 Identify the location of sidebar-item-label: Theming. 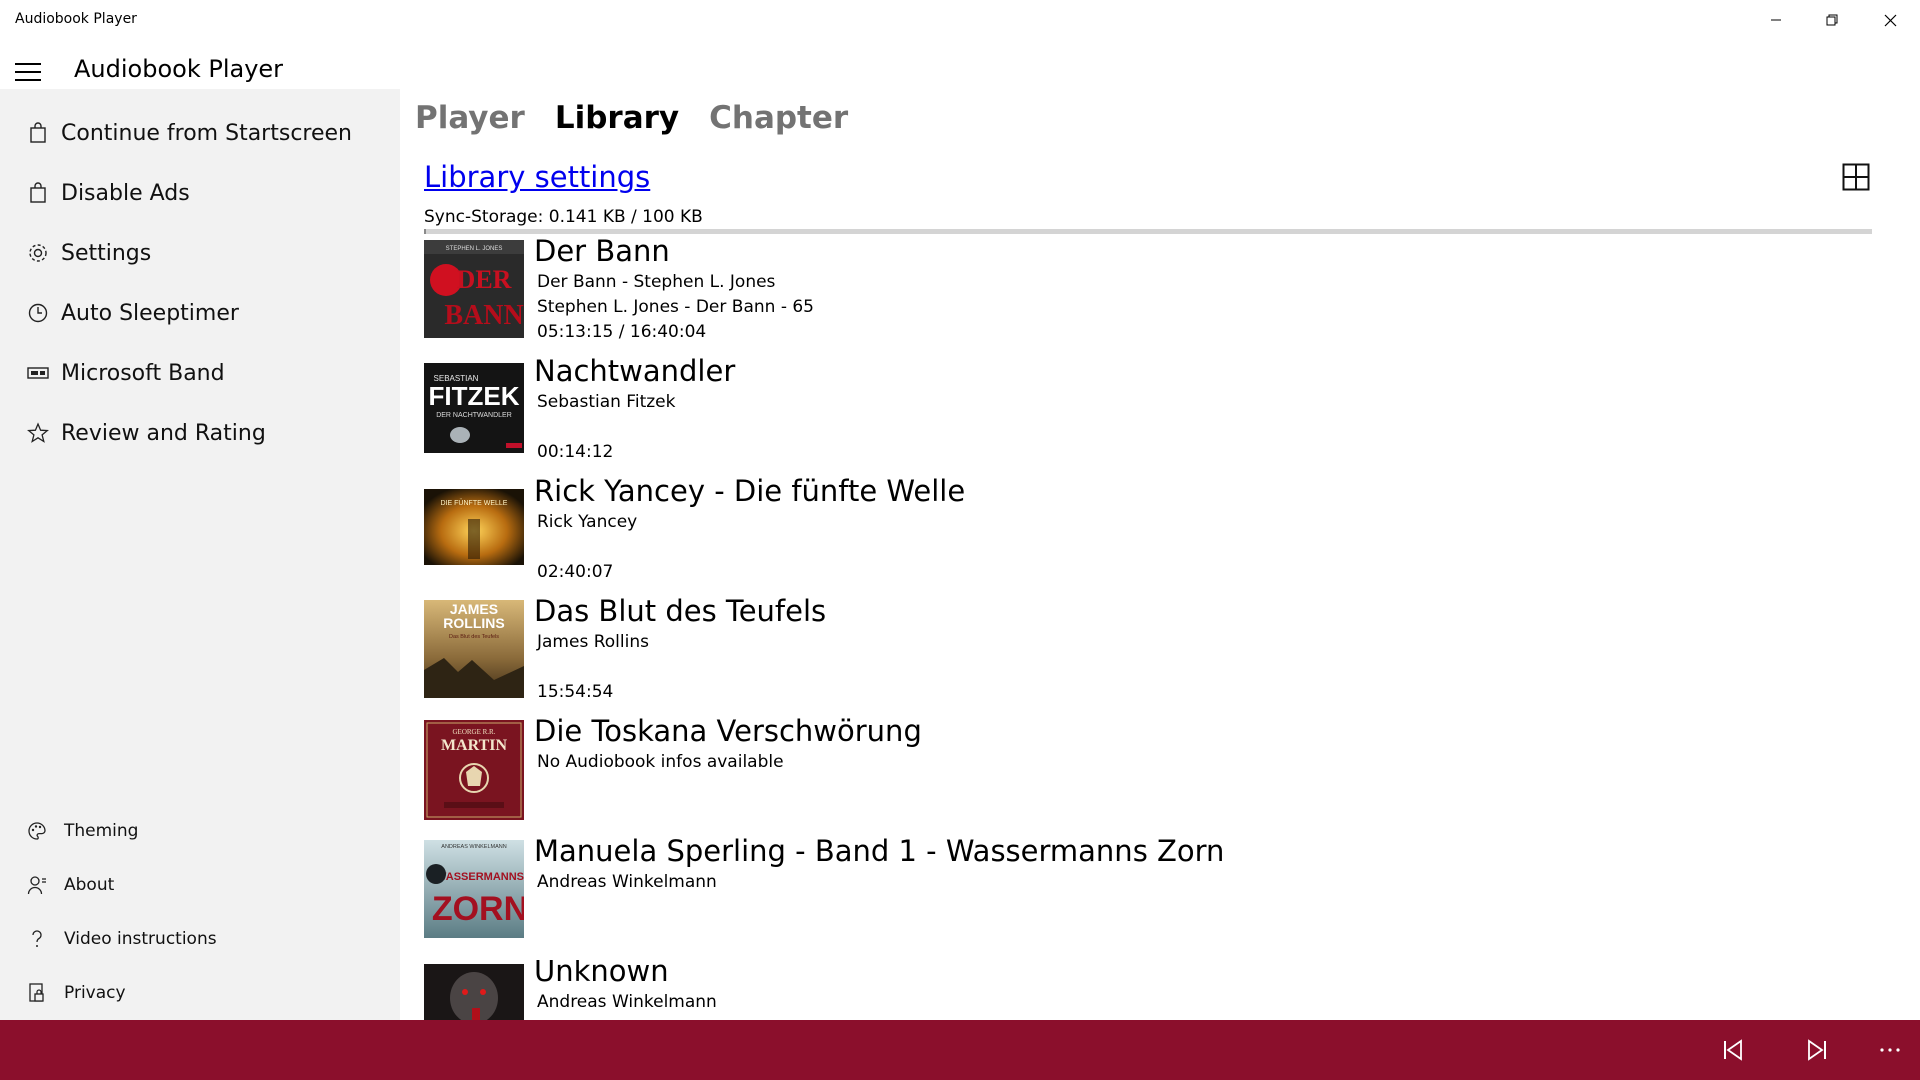
(101, 831).